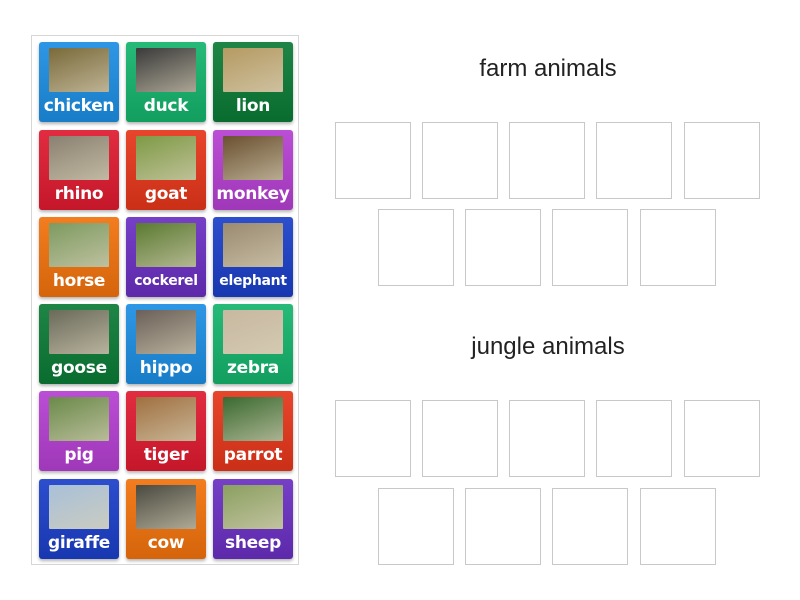 This screenshot has width=800, height=600. What do you see at coordinates (79, 507) in the screenshot?
I see `giraffe-image` at bounding box center [79, 507].